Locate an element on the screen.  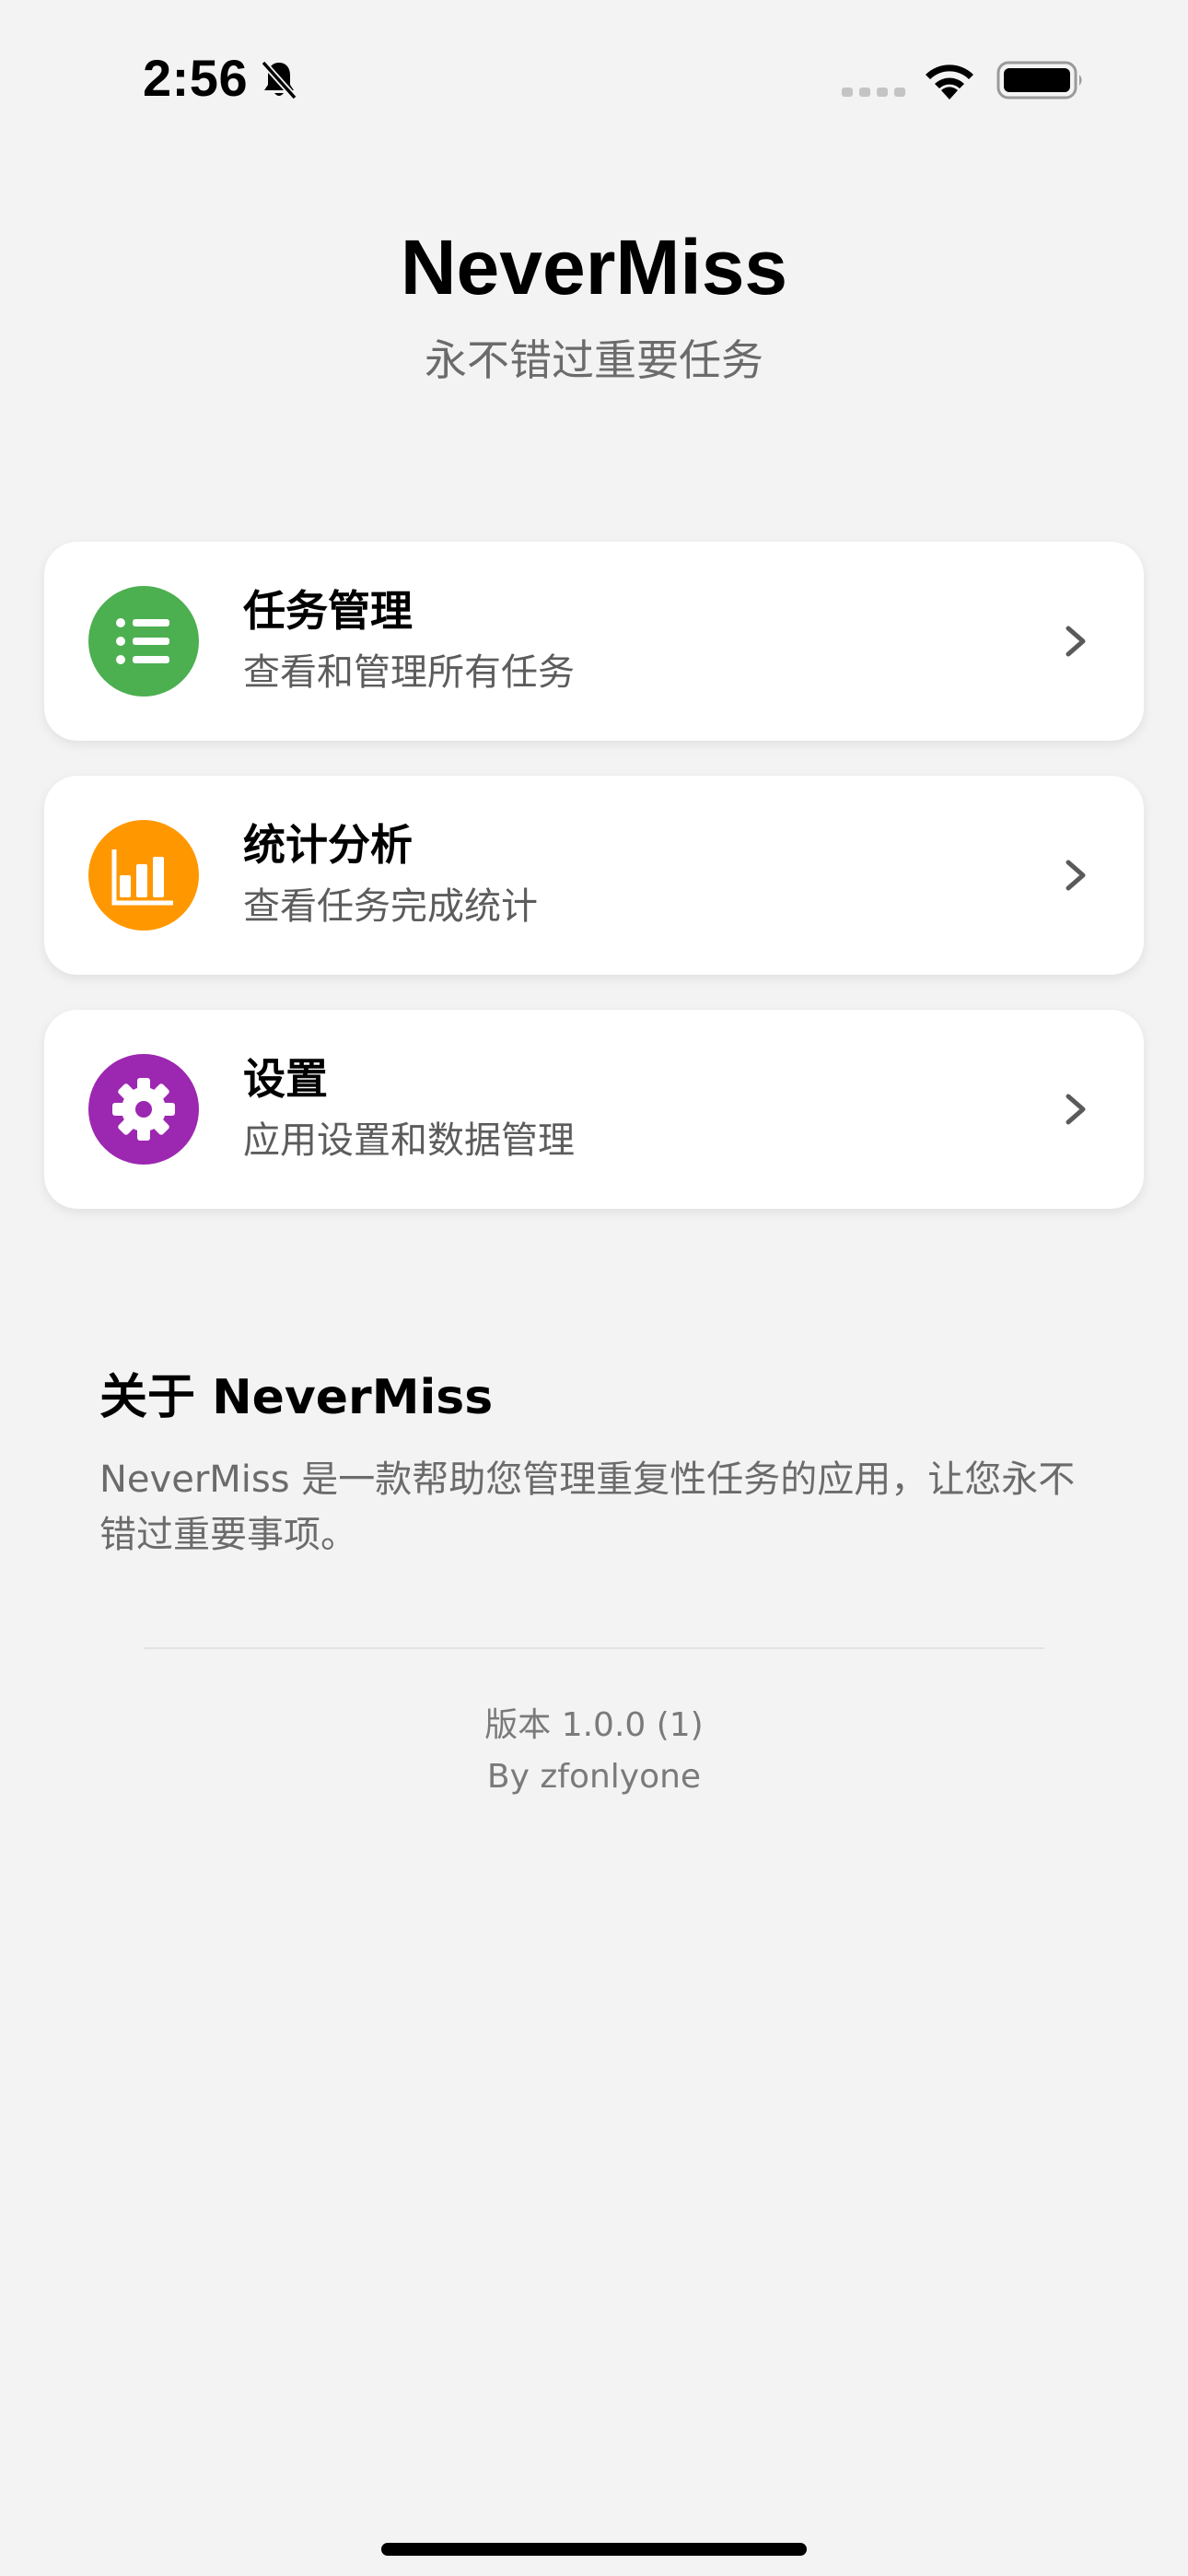
divider is located at coordinates (594, 1648).